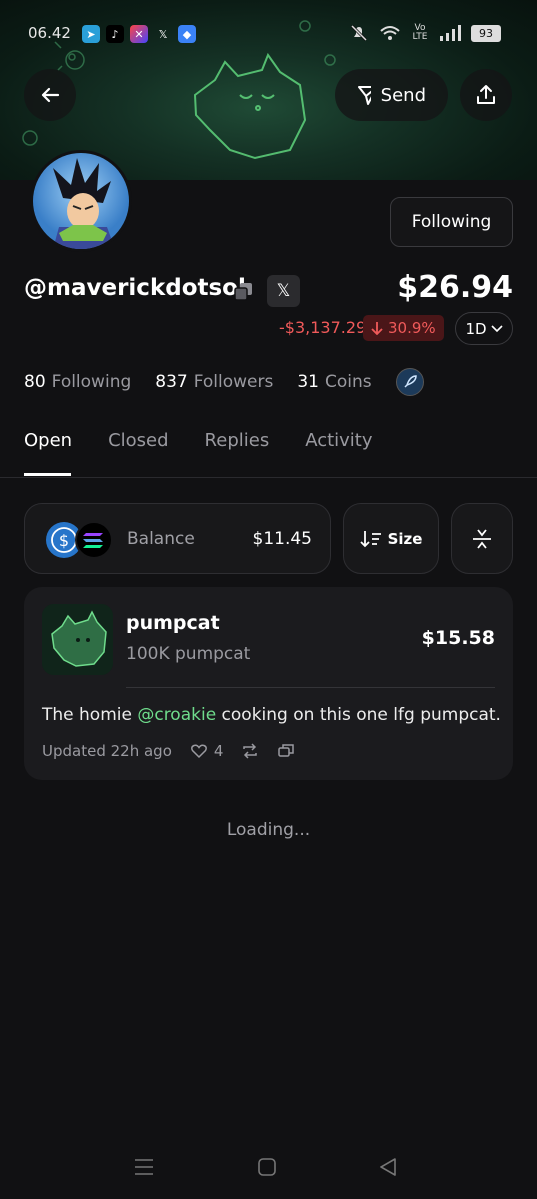 The width and height of the screenshot is (537, 1199). I want to click on coins-stat: 31 Coins, so click(334, 382).